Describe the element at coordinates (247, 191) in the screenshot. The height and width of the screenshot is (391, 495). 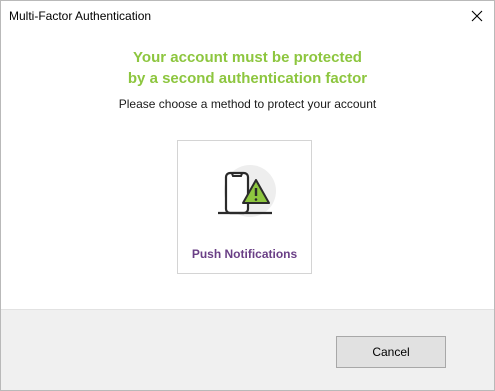
I see `phone-warning-icon` at that location.